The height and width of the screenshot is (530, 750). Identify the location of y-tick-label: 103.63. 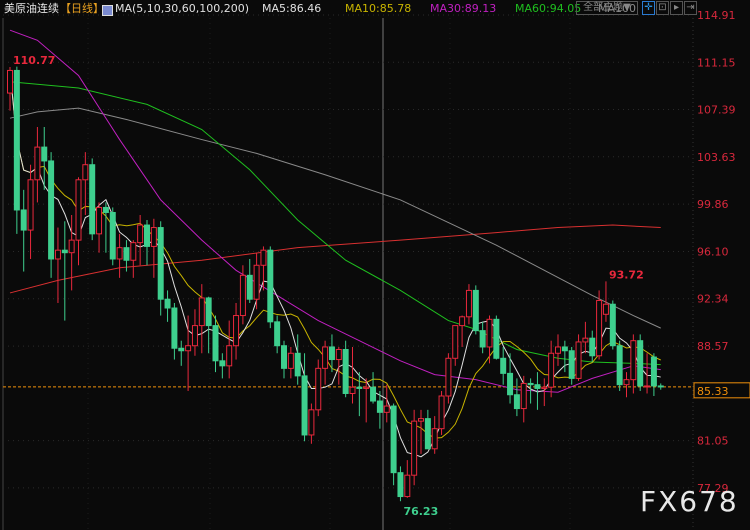
(716, 157).